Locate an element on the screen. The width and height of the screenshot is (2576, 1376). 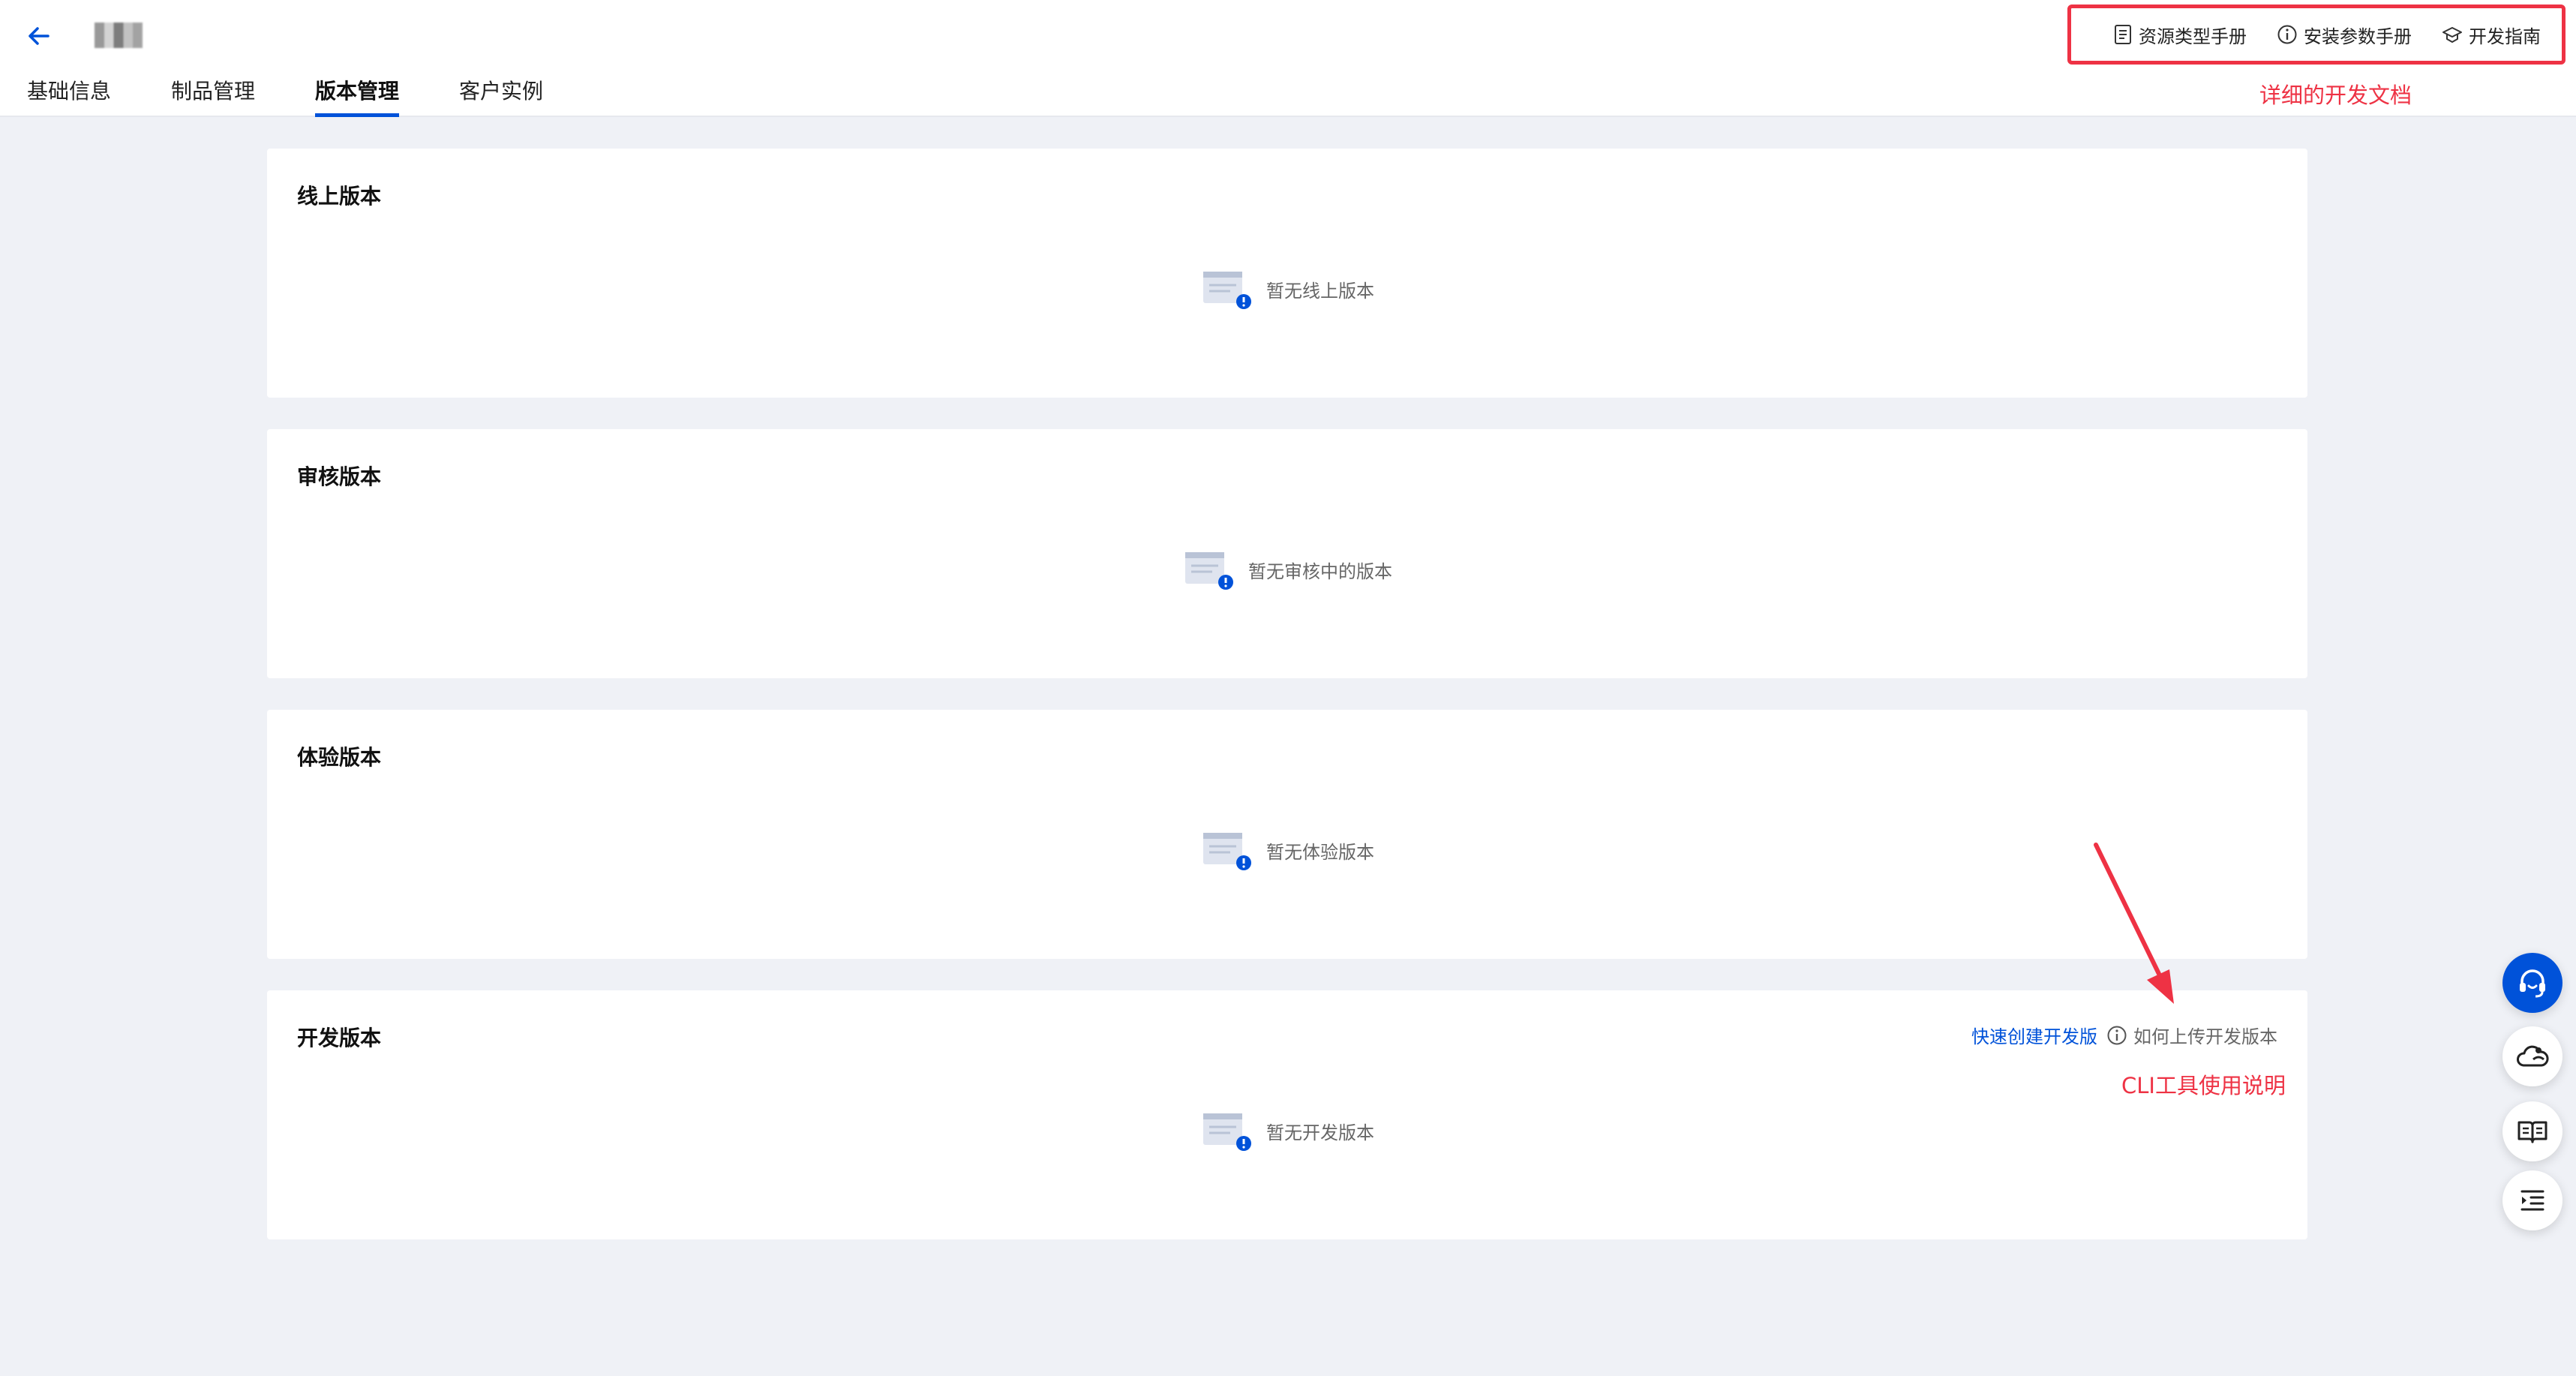
headset-icon is located at coordinates (2532, 983).